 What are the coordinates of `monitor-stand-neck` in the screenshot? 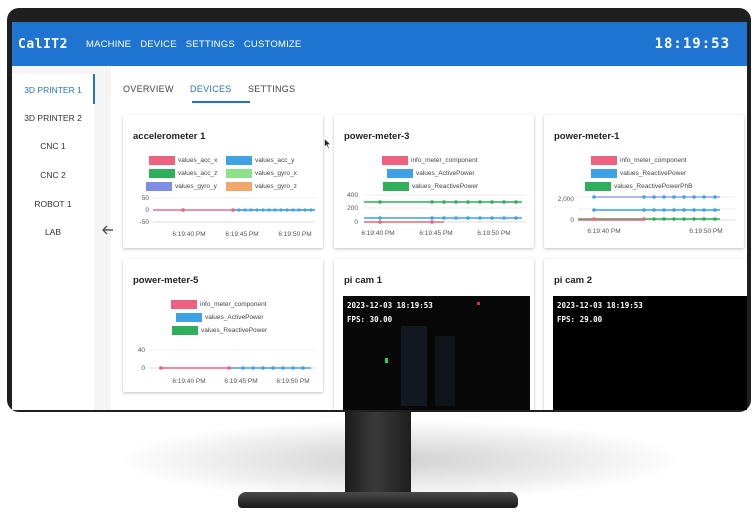 It's located at (378, 454).